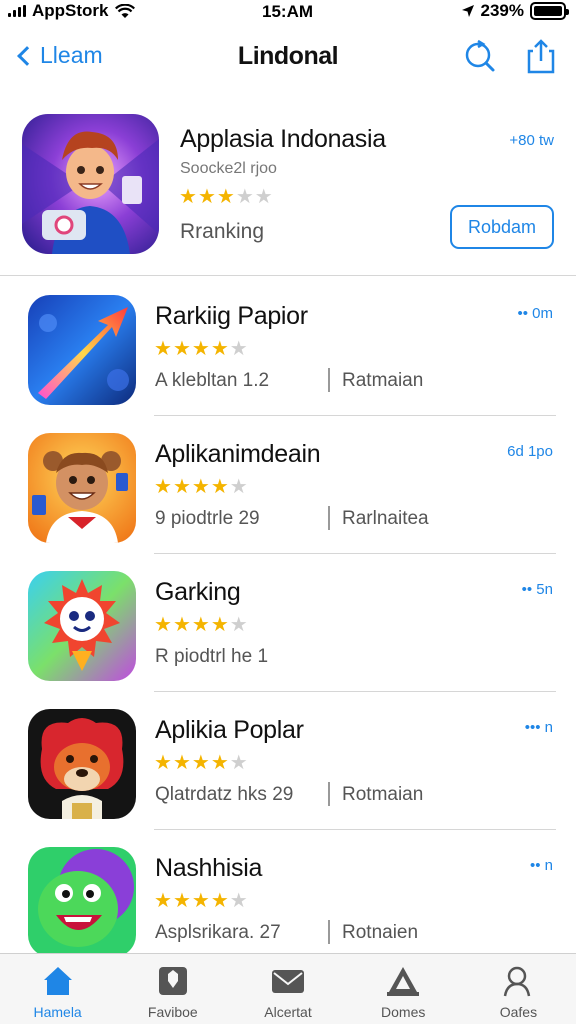 This screenshot has width=576, height=1024. What do you see at coordinates (218, 932) in the screenshot?
I see `app-subtitle: Asplsrikara. 27` at bounding box center [218, 932].